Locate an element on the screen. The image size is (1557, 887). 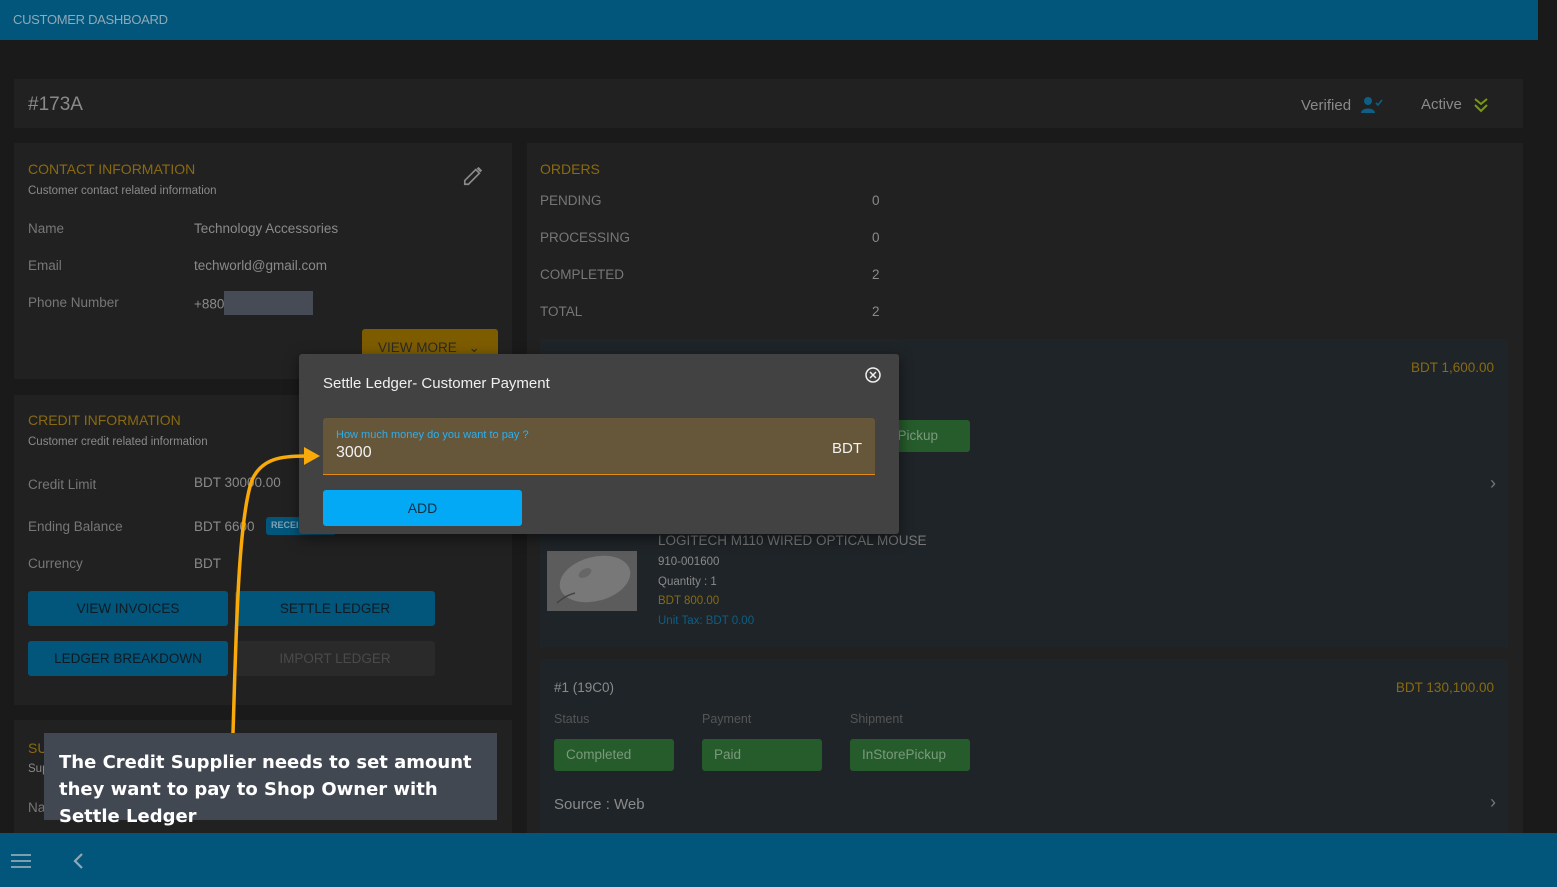
payment-header: Payment is located at coordinates (727, 719).